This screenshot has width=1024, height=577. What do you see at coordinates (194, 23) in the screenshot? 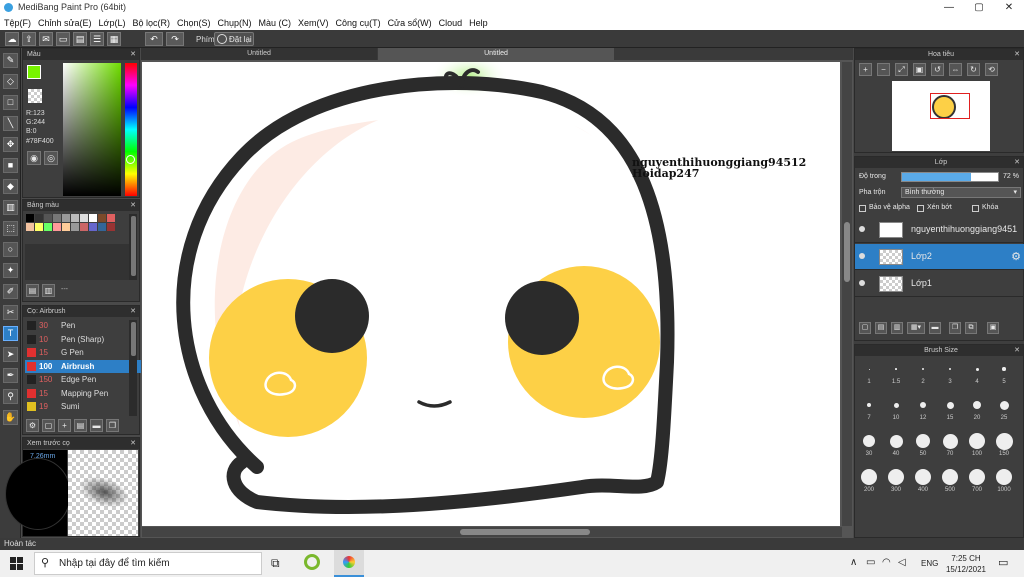
I see `menu-select: Chọn(S)` at bounding box center [194, 23].